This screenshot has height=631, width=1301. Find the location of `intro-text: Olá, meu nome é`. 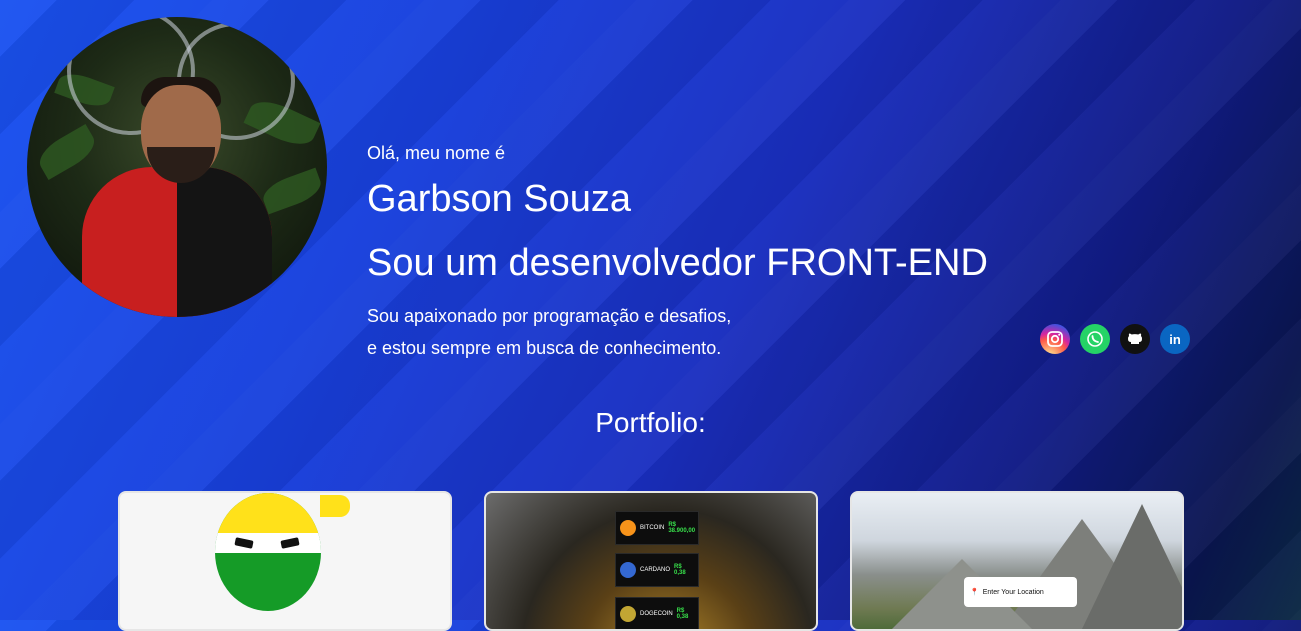

intro-text: Olá, meu nome é is located at coordinates (436, 153).